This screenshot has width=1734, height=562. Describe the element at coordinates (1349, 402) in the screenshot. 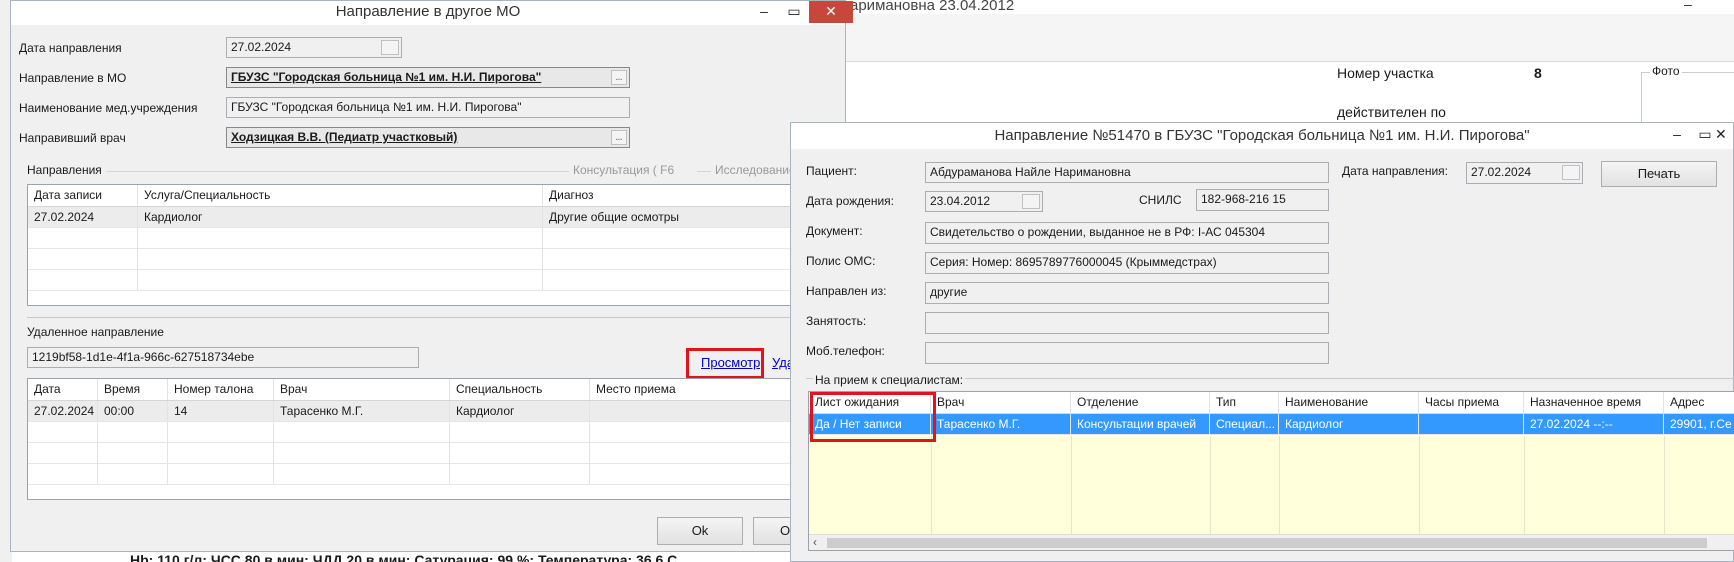

I see `column-header: Наименование` at that location.